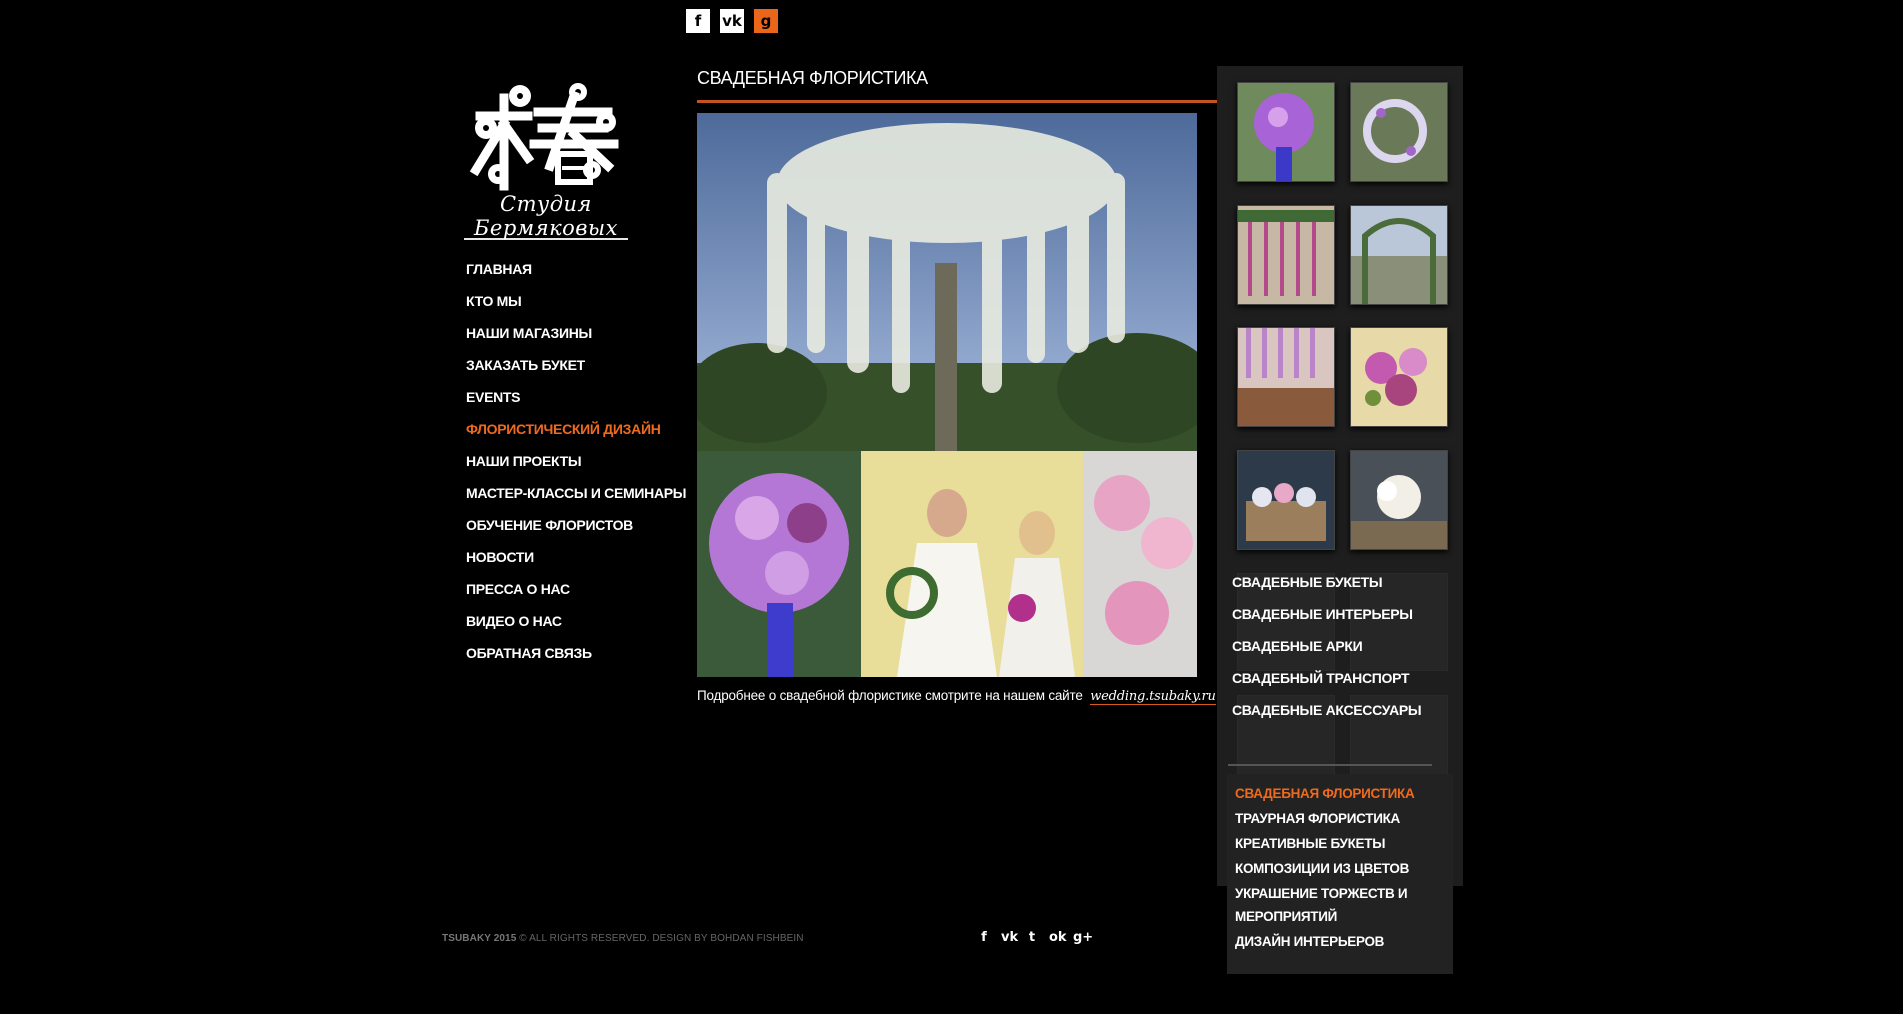 The image size is (1903, 1014). I want to click on thumbnail-white-flowers, so click(1399, 500).